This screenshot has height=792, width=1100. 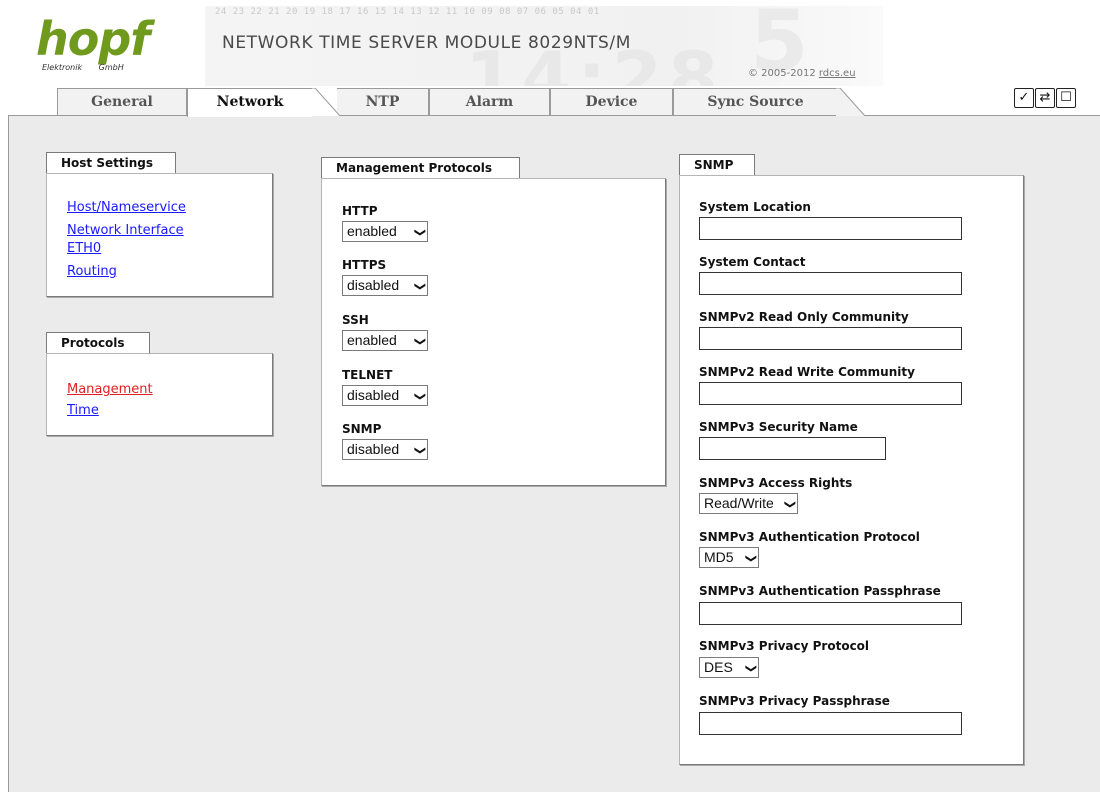 I want to click on https-select: disabled ❯, so click(x=385, y=285).